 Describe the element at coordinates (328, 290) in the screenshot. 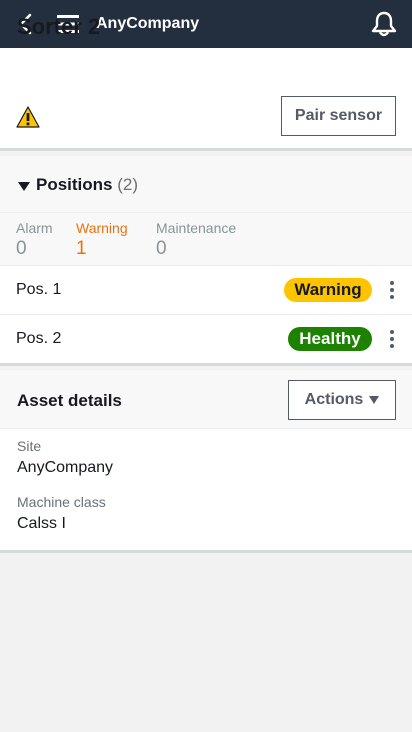

I see `status-badge-warning: Warning` at that location.